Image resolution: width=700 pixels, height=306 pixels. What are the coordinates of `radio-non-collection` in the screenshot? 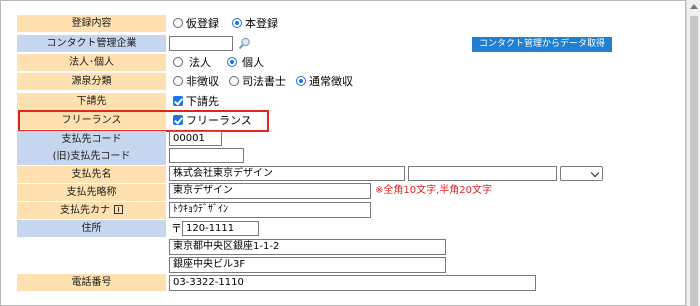 It's located at (178, 81).